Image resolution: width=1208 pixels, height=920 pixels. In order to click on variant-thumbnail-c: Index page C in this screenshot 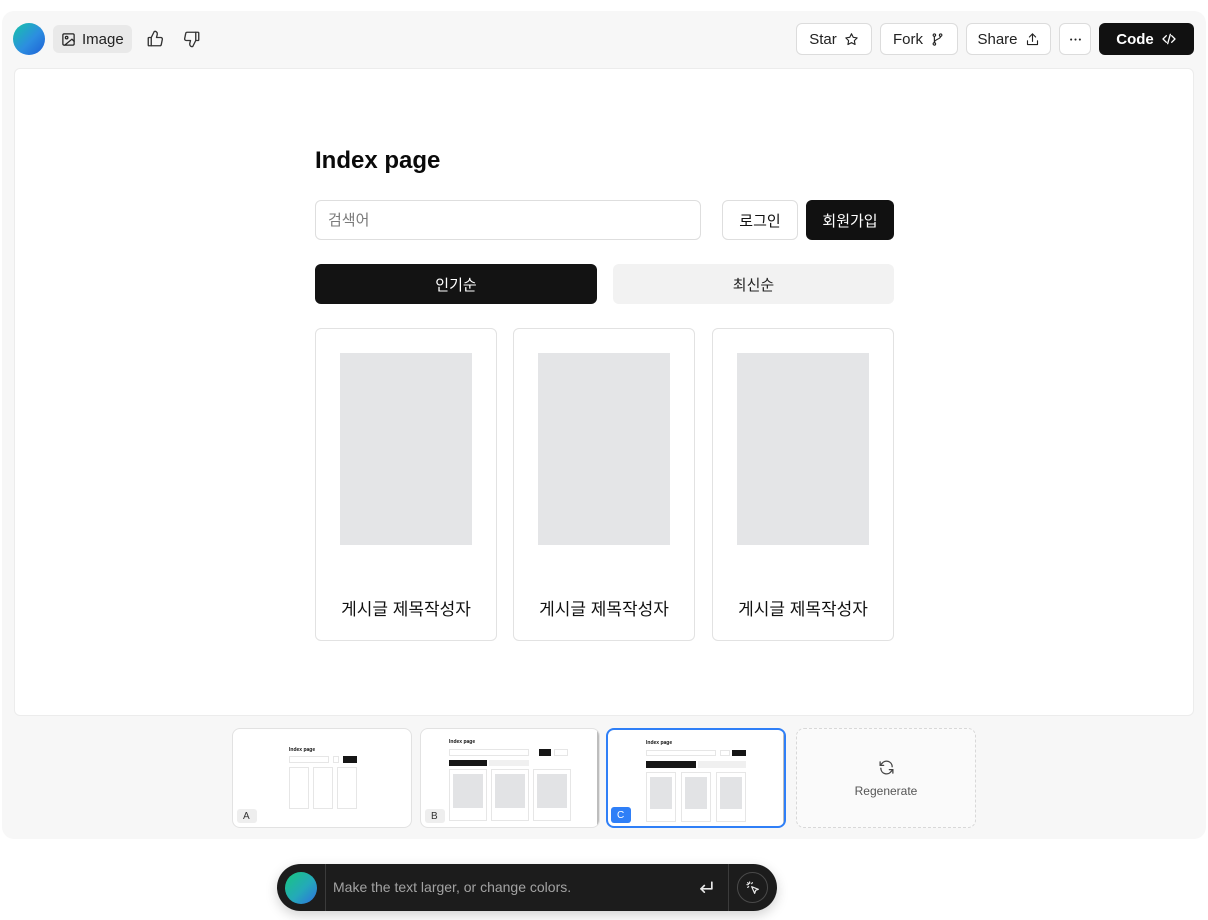, I will do `click(696, 778)`.